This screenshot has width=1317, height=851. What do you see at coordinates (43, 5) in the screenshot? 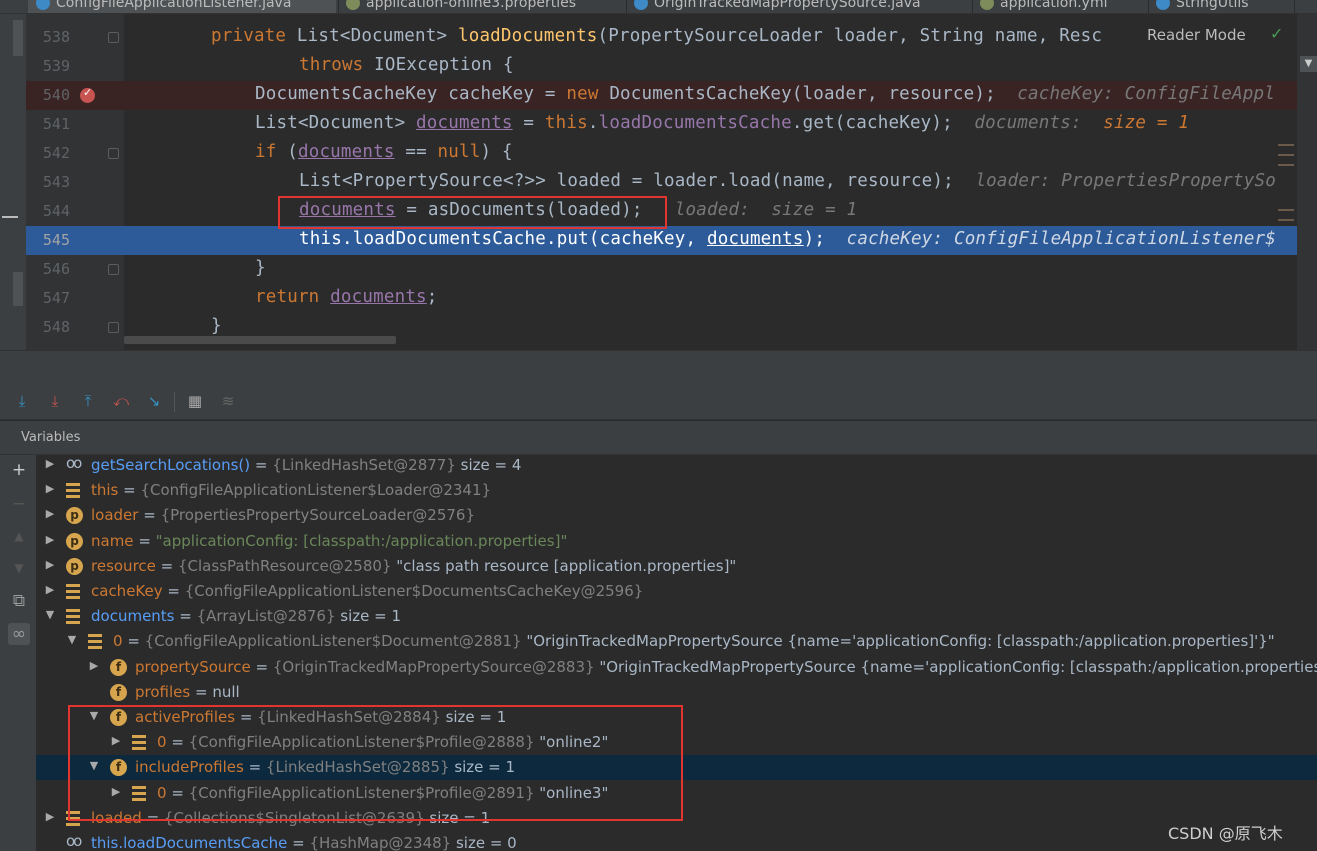
I see `java-class-icon` at bounding box center [43, 5].